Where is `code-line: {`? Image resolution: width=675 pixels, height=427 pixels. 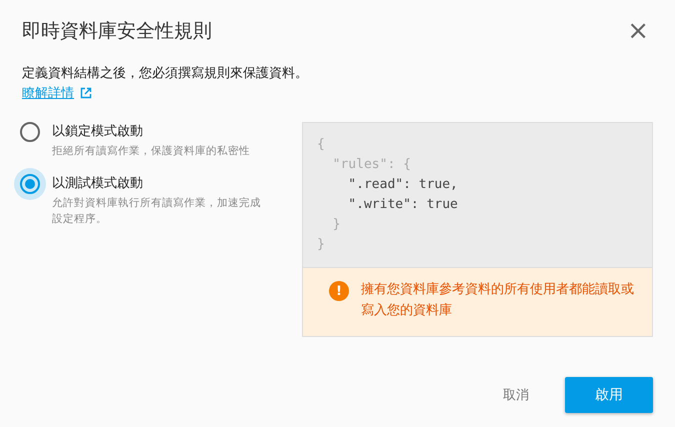 code-line: { is located at coordinates (321, 145).